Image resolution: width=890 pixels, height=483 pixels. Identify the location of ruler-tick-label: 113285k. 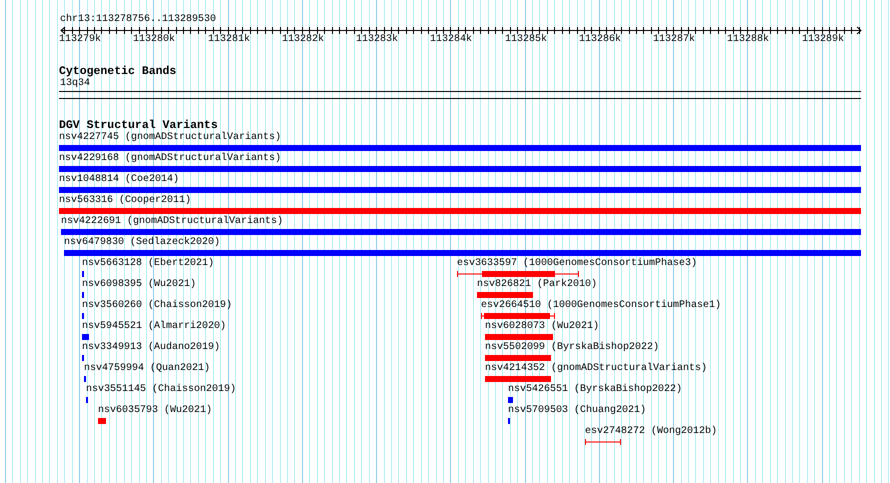
(526, 40).